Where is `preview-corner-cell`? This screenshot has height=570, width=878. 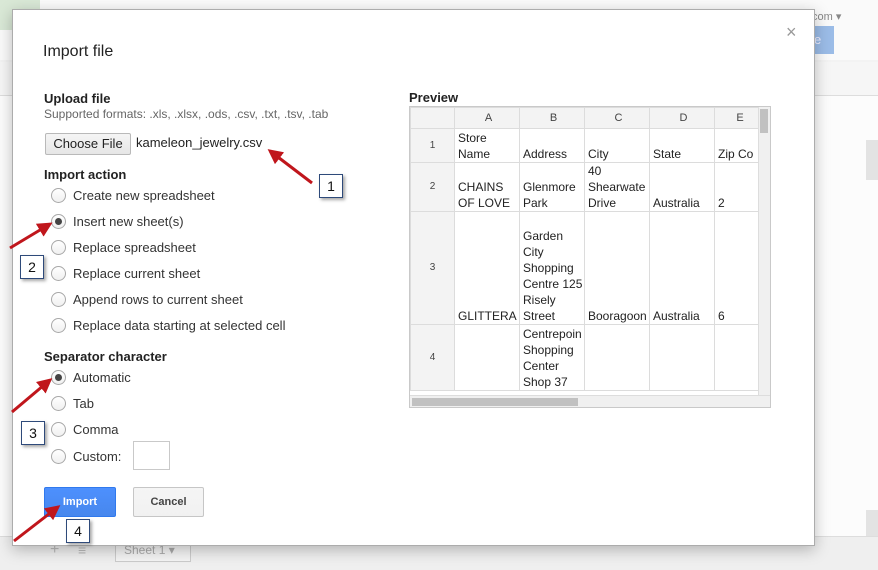 preview-corner-cell is located at coordinates (432, 118).